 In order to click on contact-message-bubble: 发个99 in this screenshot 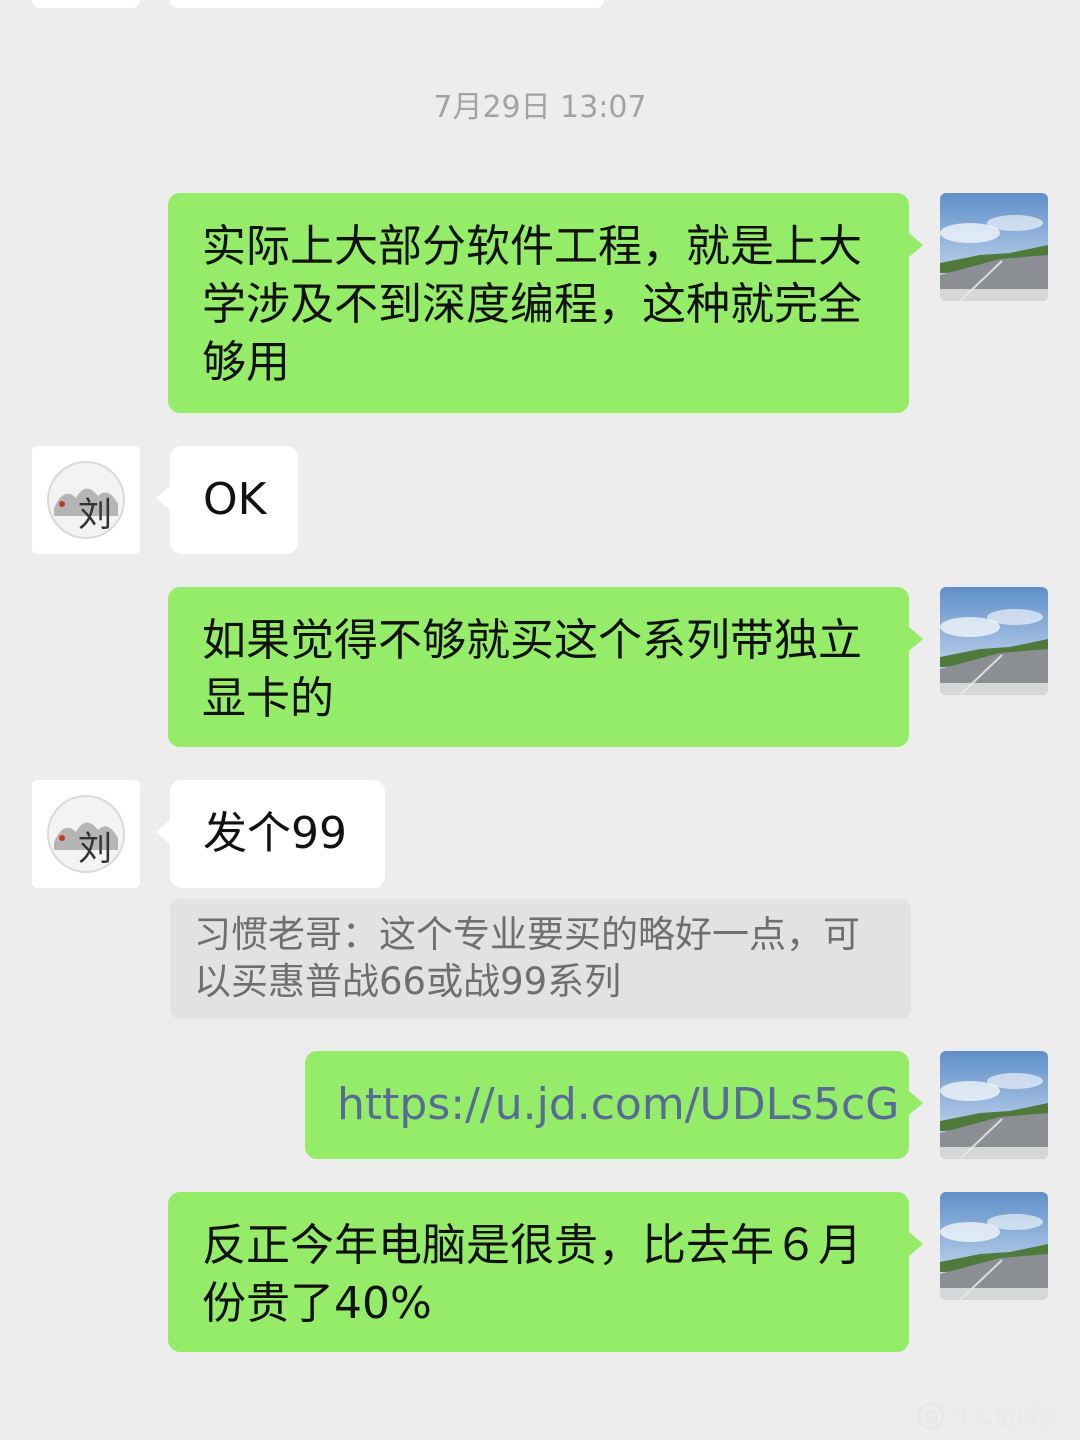, I will do `click(270, 834)`.